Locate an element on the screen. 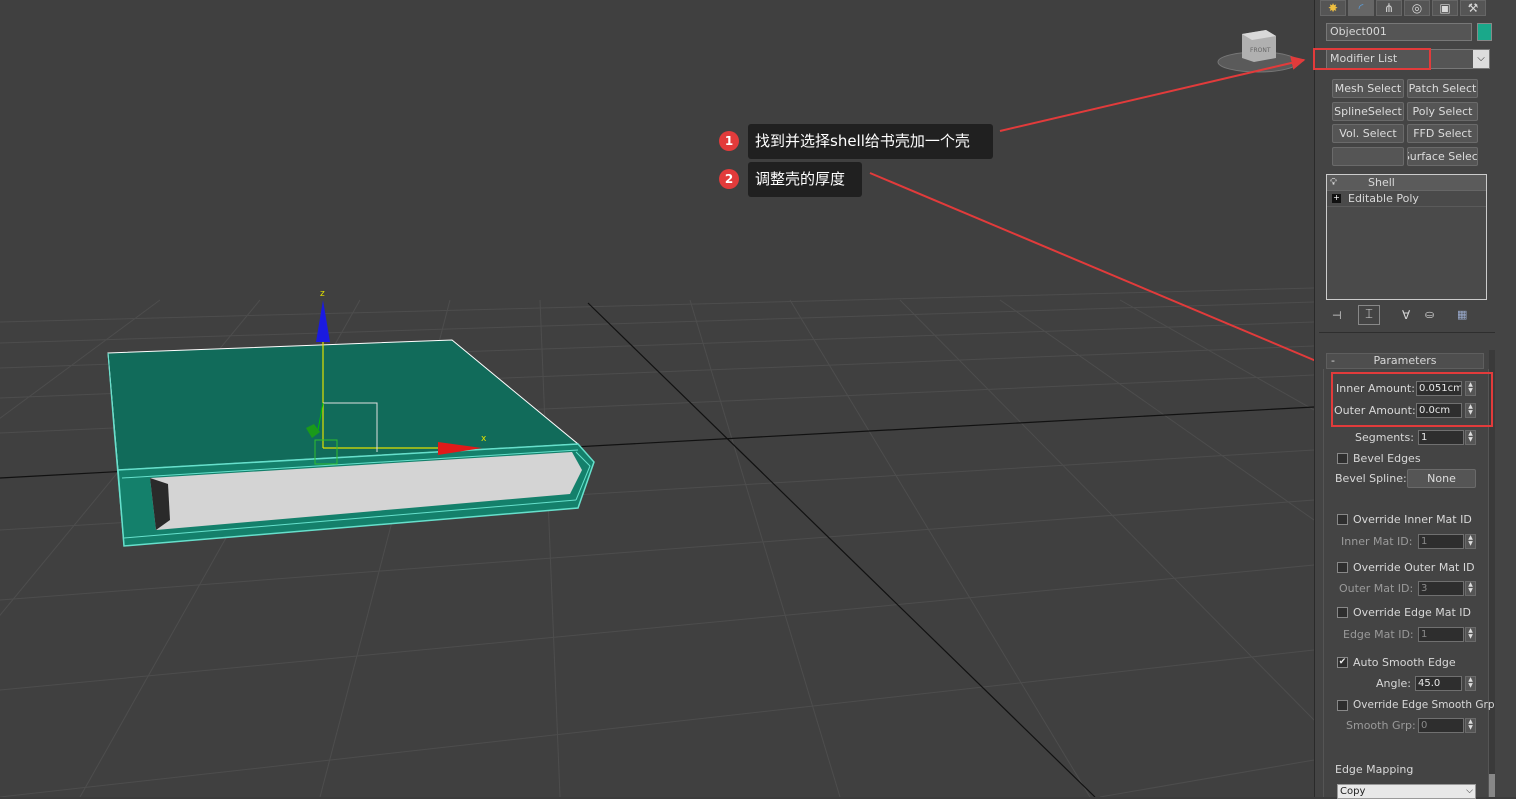 The height and width of the screenshot is (799, 1516). outer-amount-spinner: ▲ ▼ is located at coordinates (1470, 410).